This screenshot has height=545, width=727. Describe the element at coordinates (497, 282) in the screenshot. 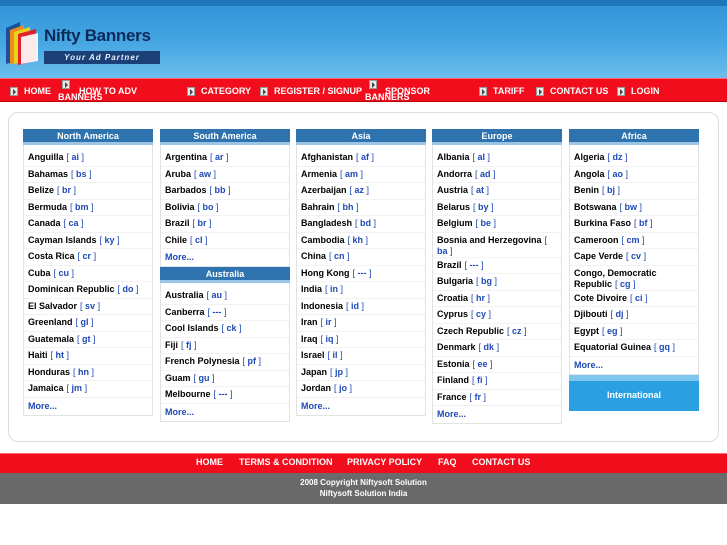

I see `country-link: Bulgaria[ bg ]` at that location.